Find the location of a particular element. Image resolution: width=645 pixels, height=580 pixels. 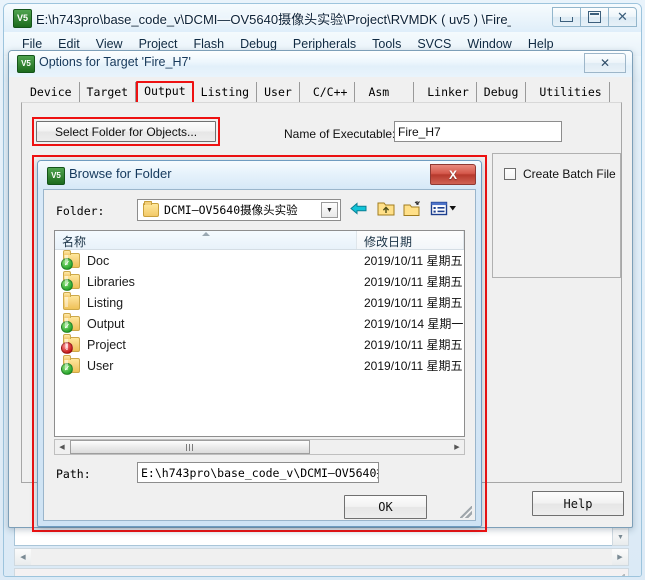

scrollbar-thumb is located at coordinates (190, 447).